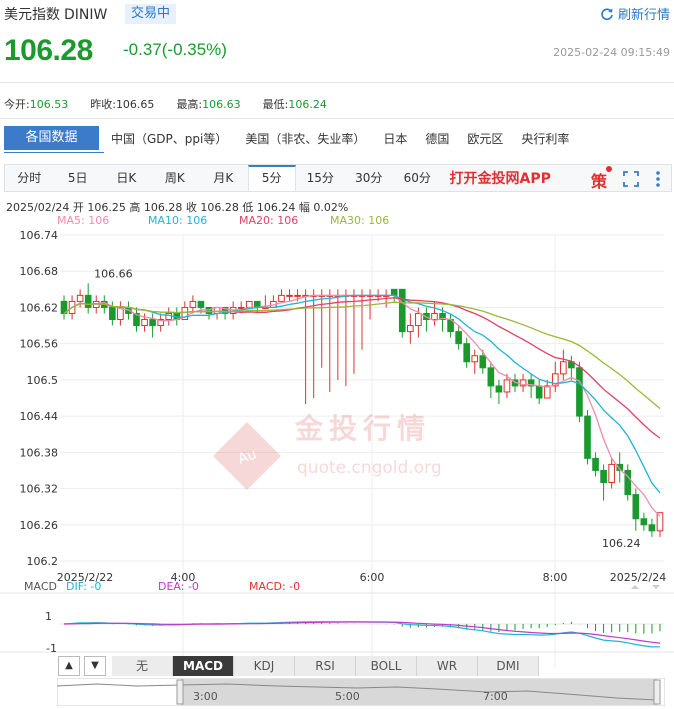 The height and width of the screenshot is (709, 674). Describe the element at coordinates (362, 428) in the screenshot. I see `watermark-brand: 金投行情` at that location.